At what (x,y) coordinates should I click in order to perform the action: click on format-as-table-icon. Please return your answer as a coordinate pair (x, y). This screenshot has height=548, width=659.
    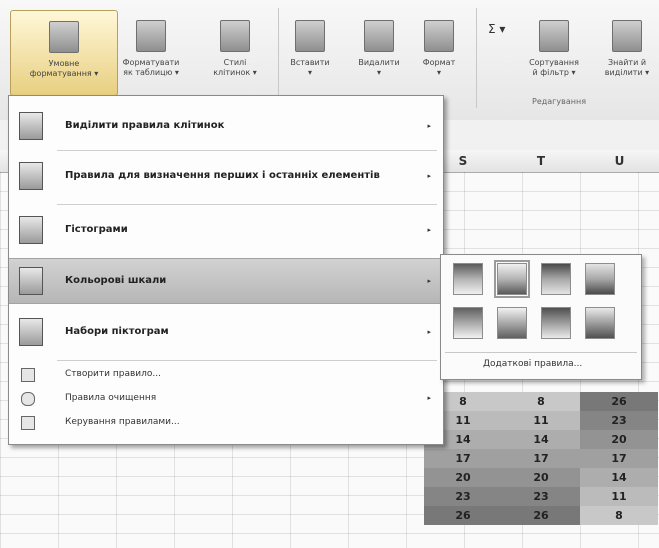
    Looking at the image, I should click on (151, 36).